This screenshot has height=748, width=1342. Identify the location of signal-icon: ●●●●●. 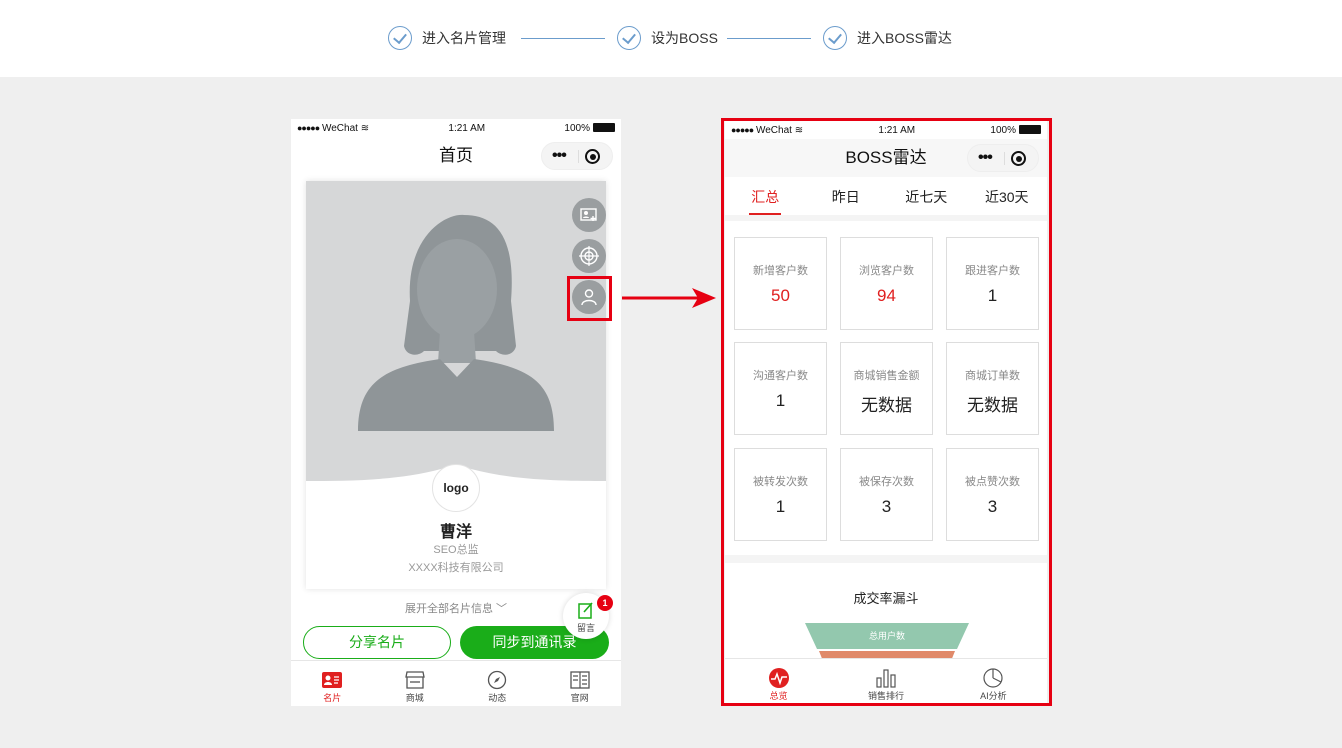
(308, 127).